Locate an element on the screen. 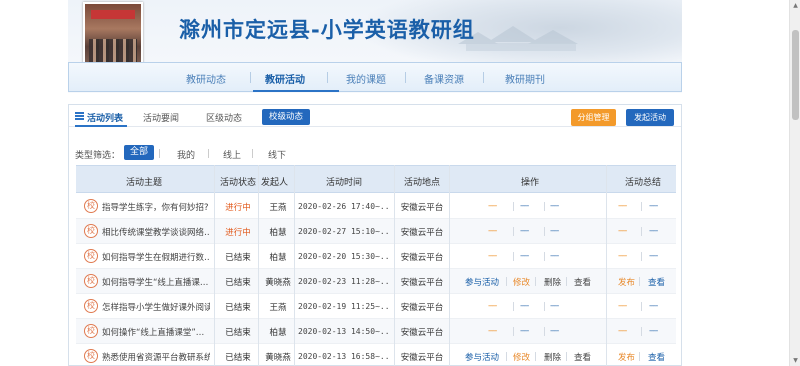  page-scrollbar: ▲ ▼ is located at coordinates (794, 183).